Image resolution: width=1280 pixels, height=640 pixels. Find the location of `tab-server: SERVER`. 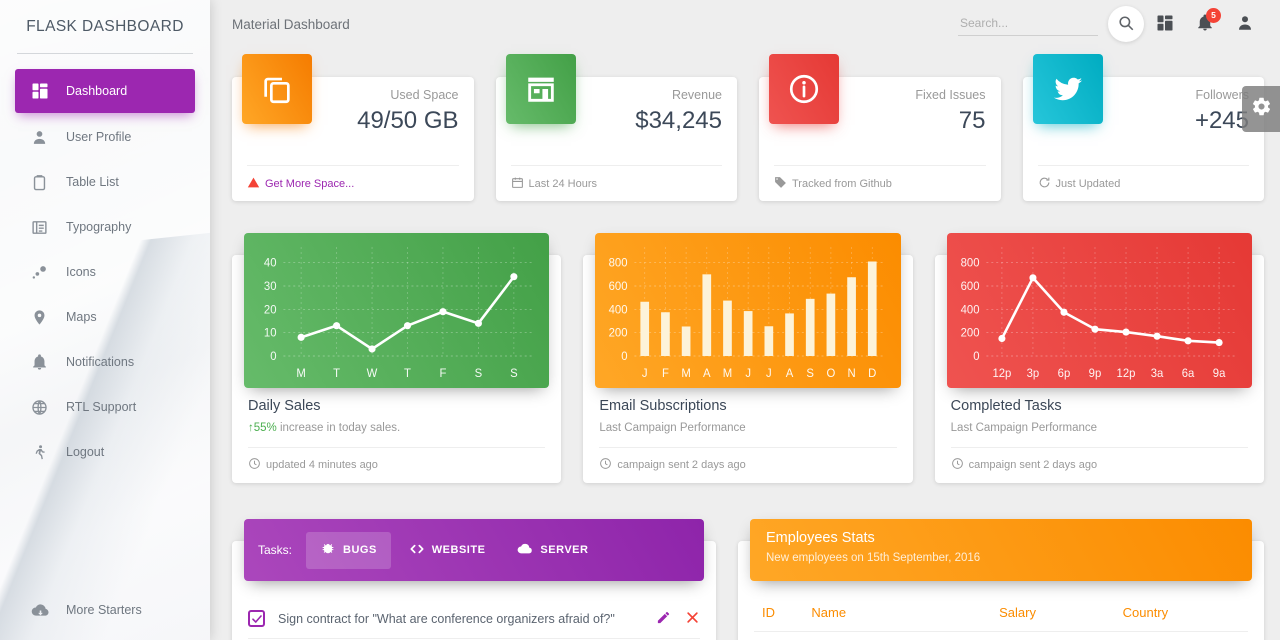

tab-server: SERVER is located at coordinates (552, 550).